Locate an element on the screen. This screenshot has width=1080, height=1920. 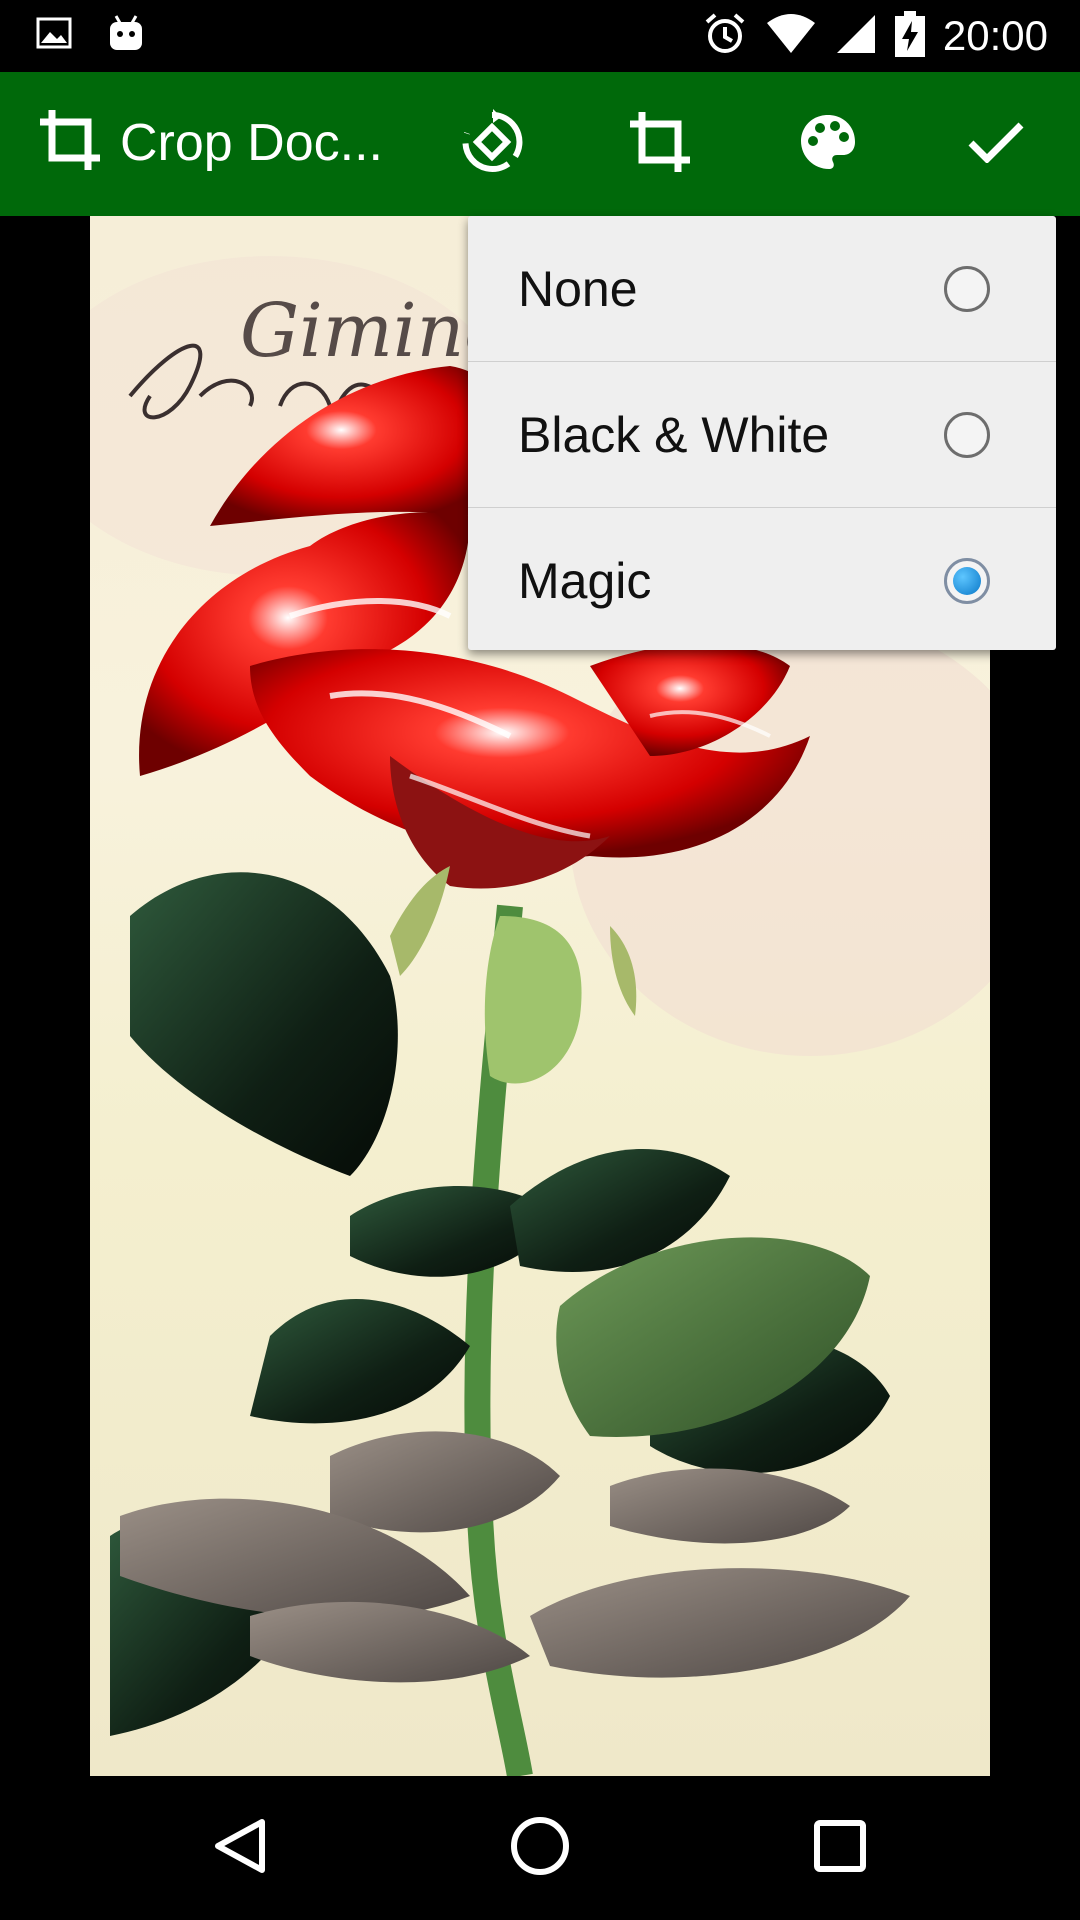
palette-icon is located at coordinates (828, 144).